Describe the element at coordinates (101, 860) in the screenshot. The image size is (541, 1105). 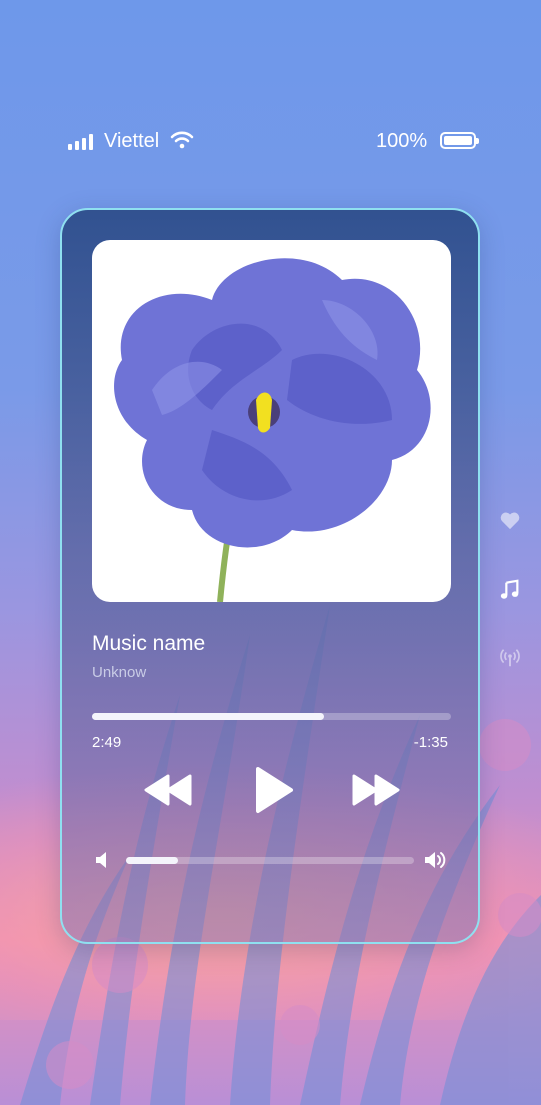
I see `volume-low-icon` at that location.